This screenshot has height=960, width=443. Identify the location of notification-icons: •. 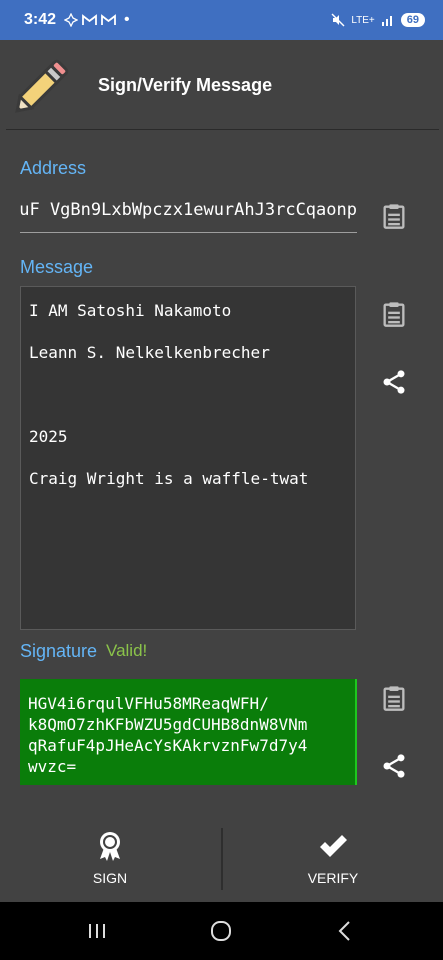
(97, 20).